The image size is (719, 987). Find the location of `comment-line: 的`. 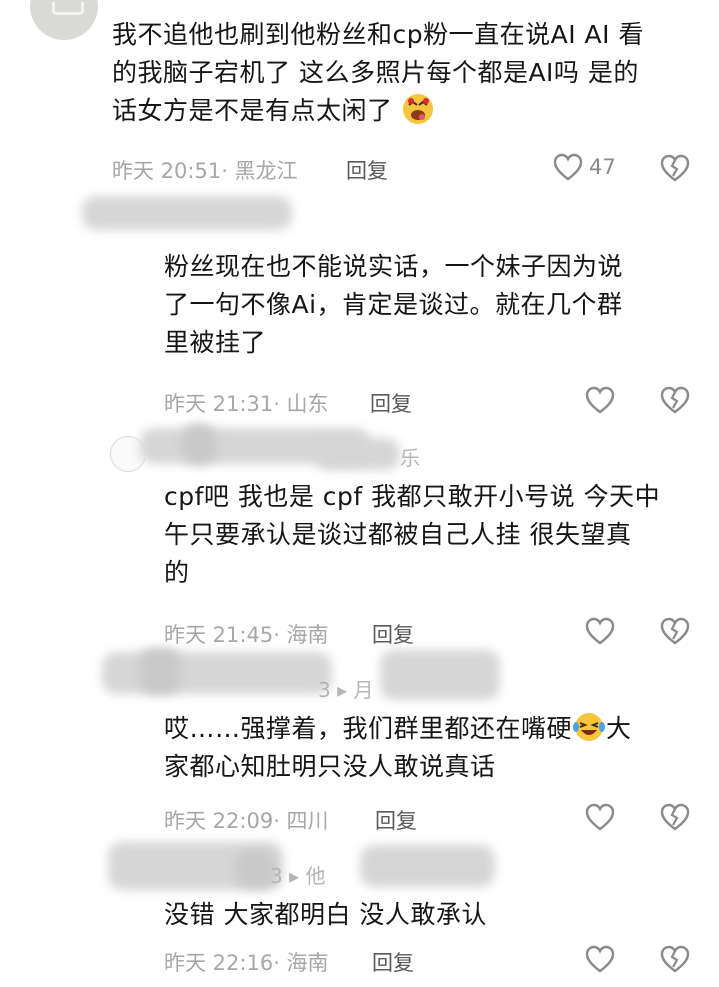

comment-line: 的 is located at coordinates (177, 572).